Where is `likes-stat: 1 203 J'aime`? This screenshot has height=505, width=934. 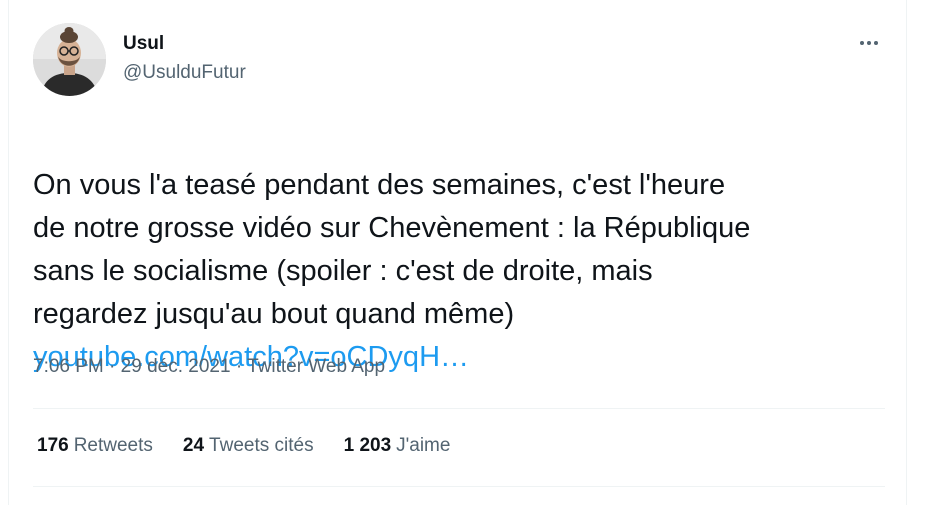
likes-stat: 1 203 J'aime is located at coordinates (397, 446).